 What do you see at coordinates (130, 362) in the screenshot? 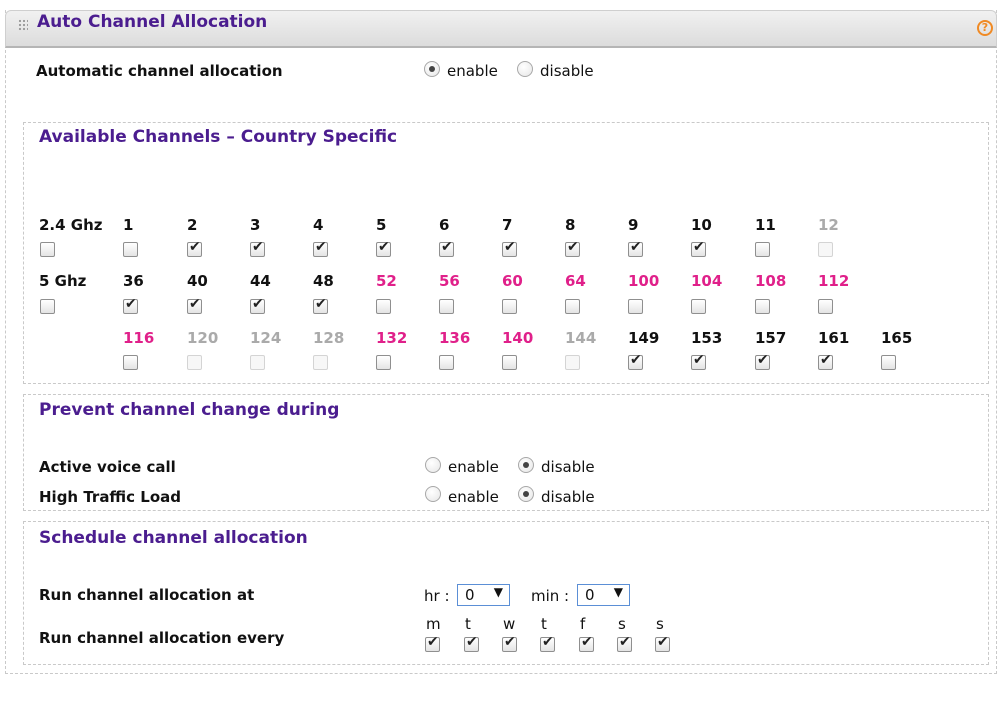
I see `channel-116-checkbox` at bounding box center [130, 362].